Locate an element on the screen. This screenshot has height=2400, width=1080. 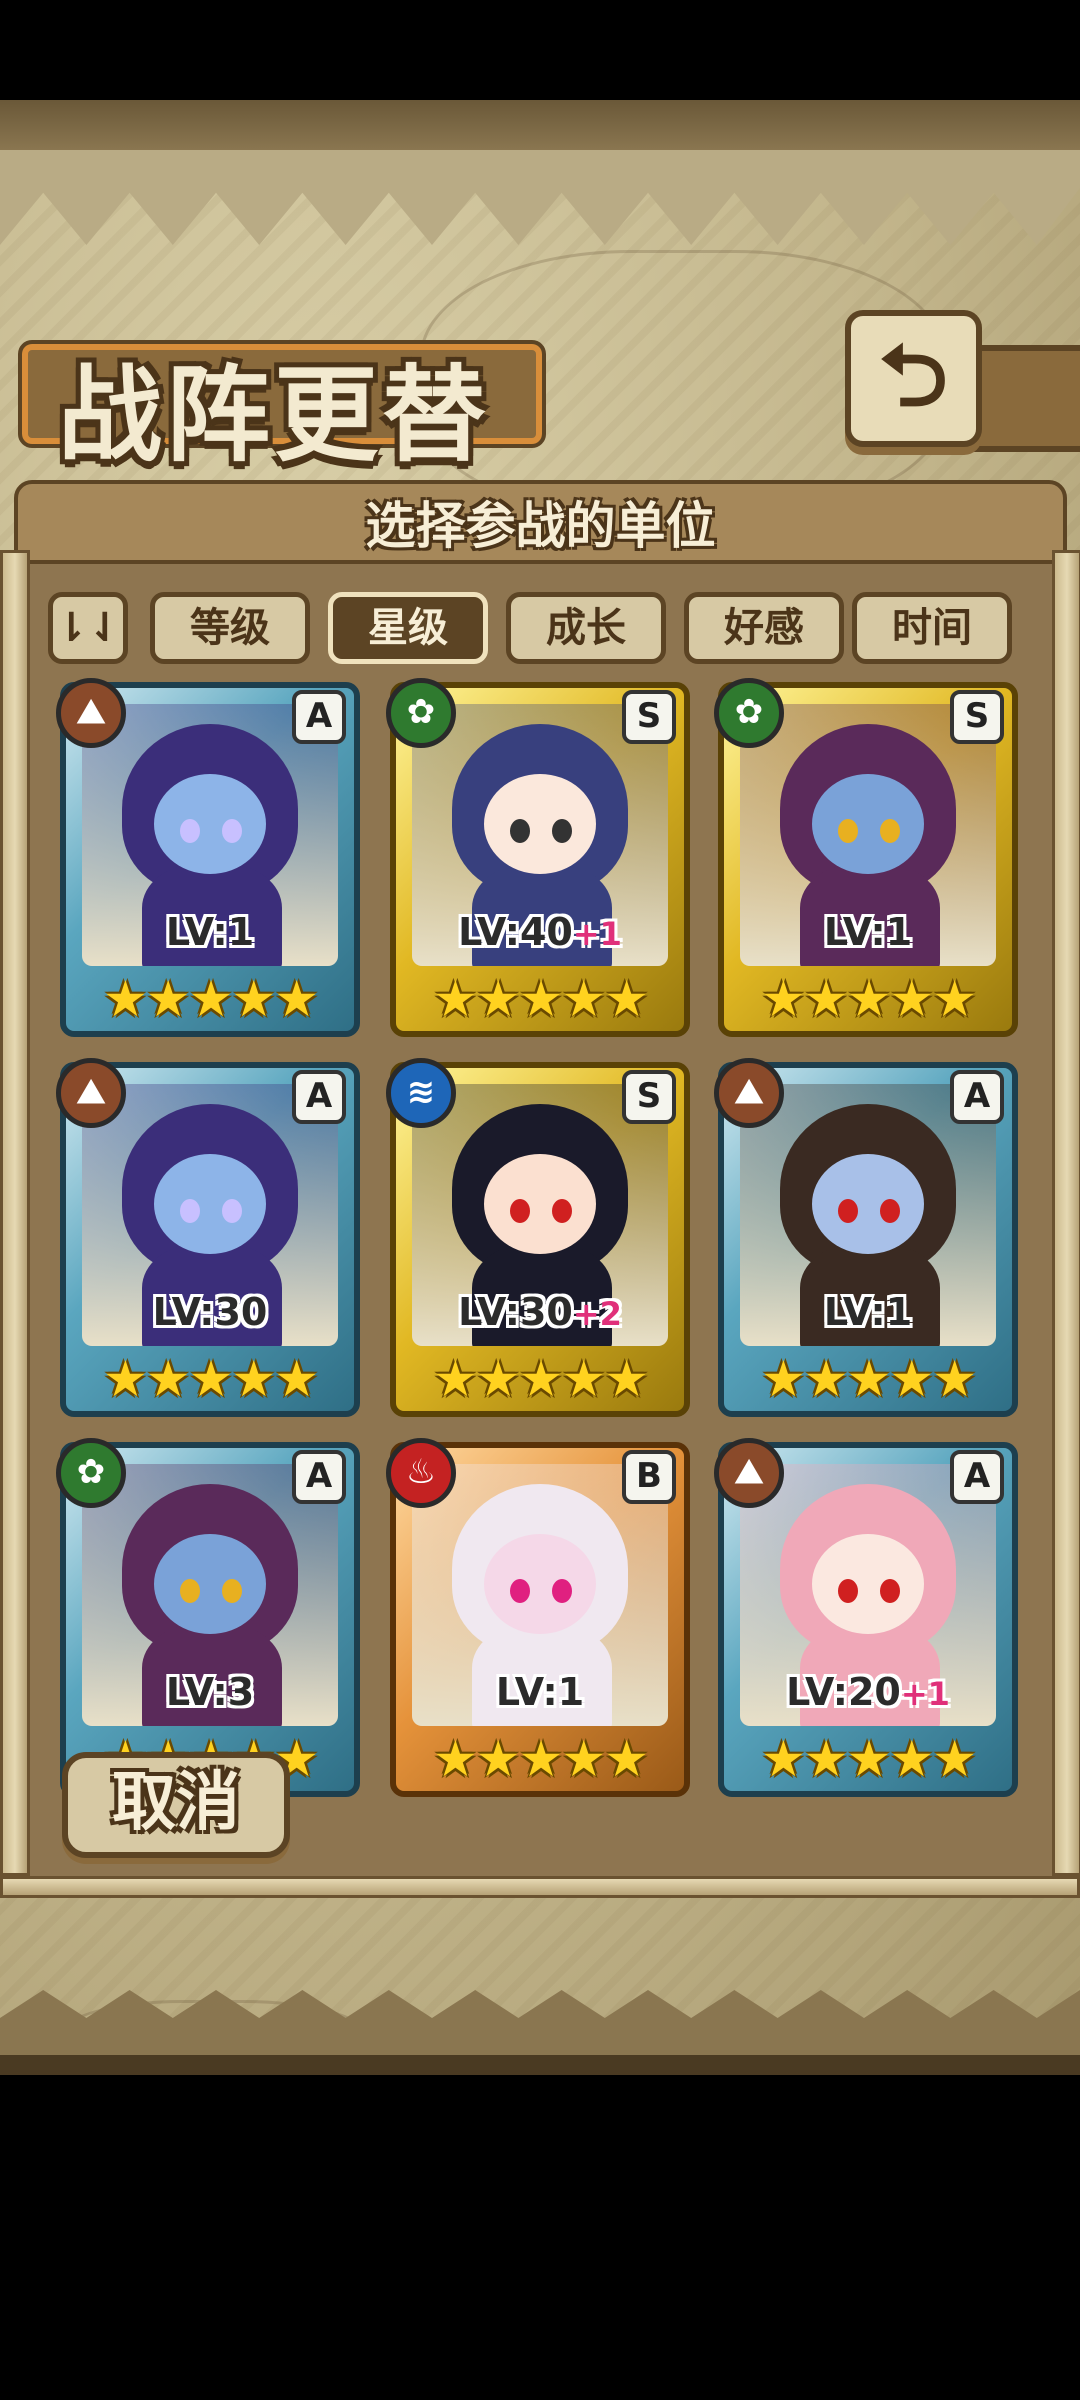
unit-level: LV:40+1 is located at coordinates (540, 932).